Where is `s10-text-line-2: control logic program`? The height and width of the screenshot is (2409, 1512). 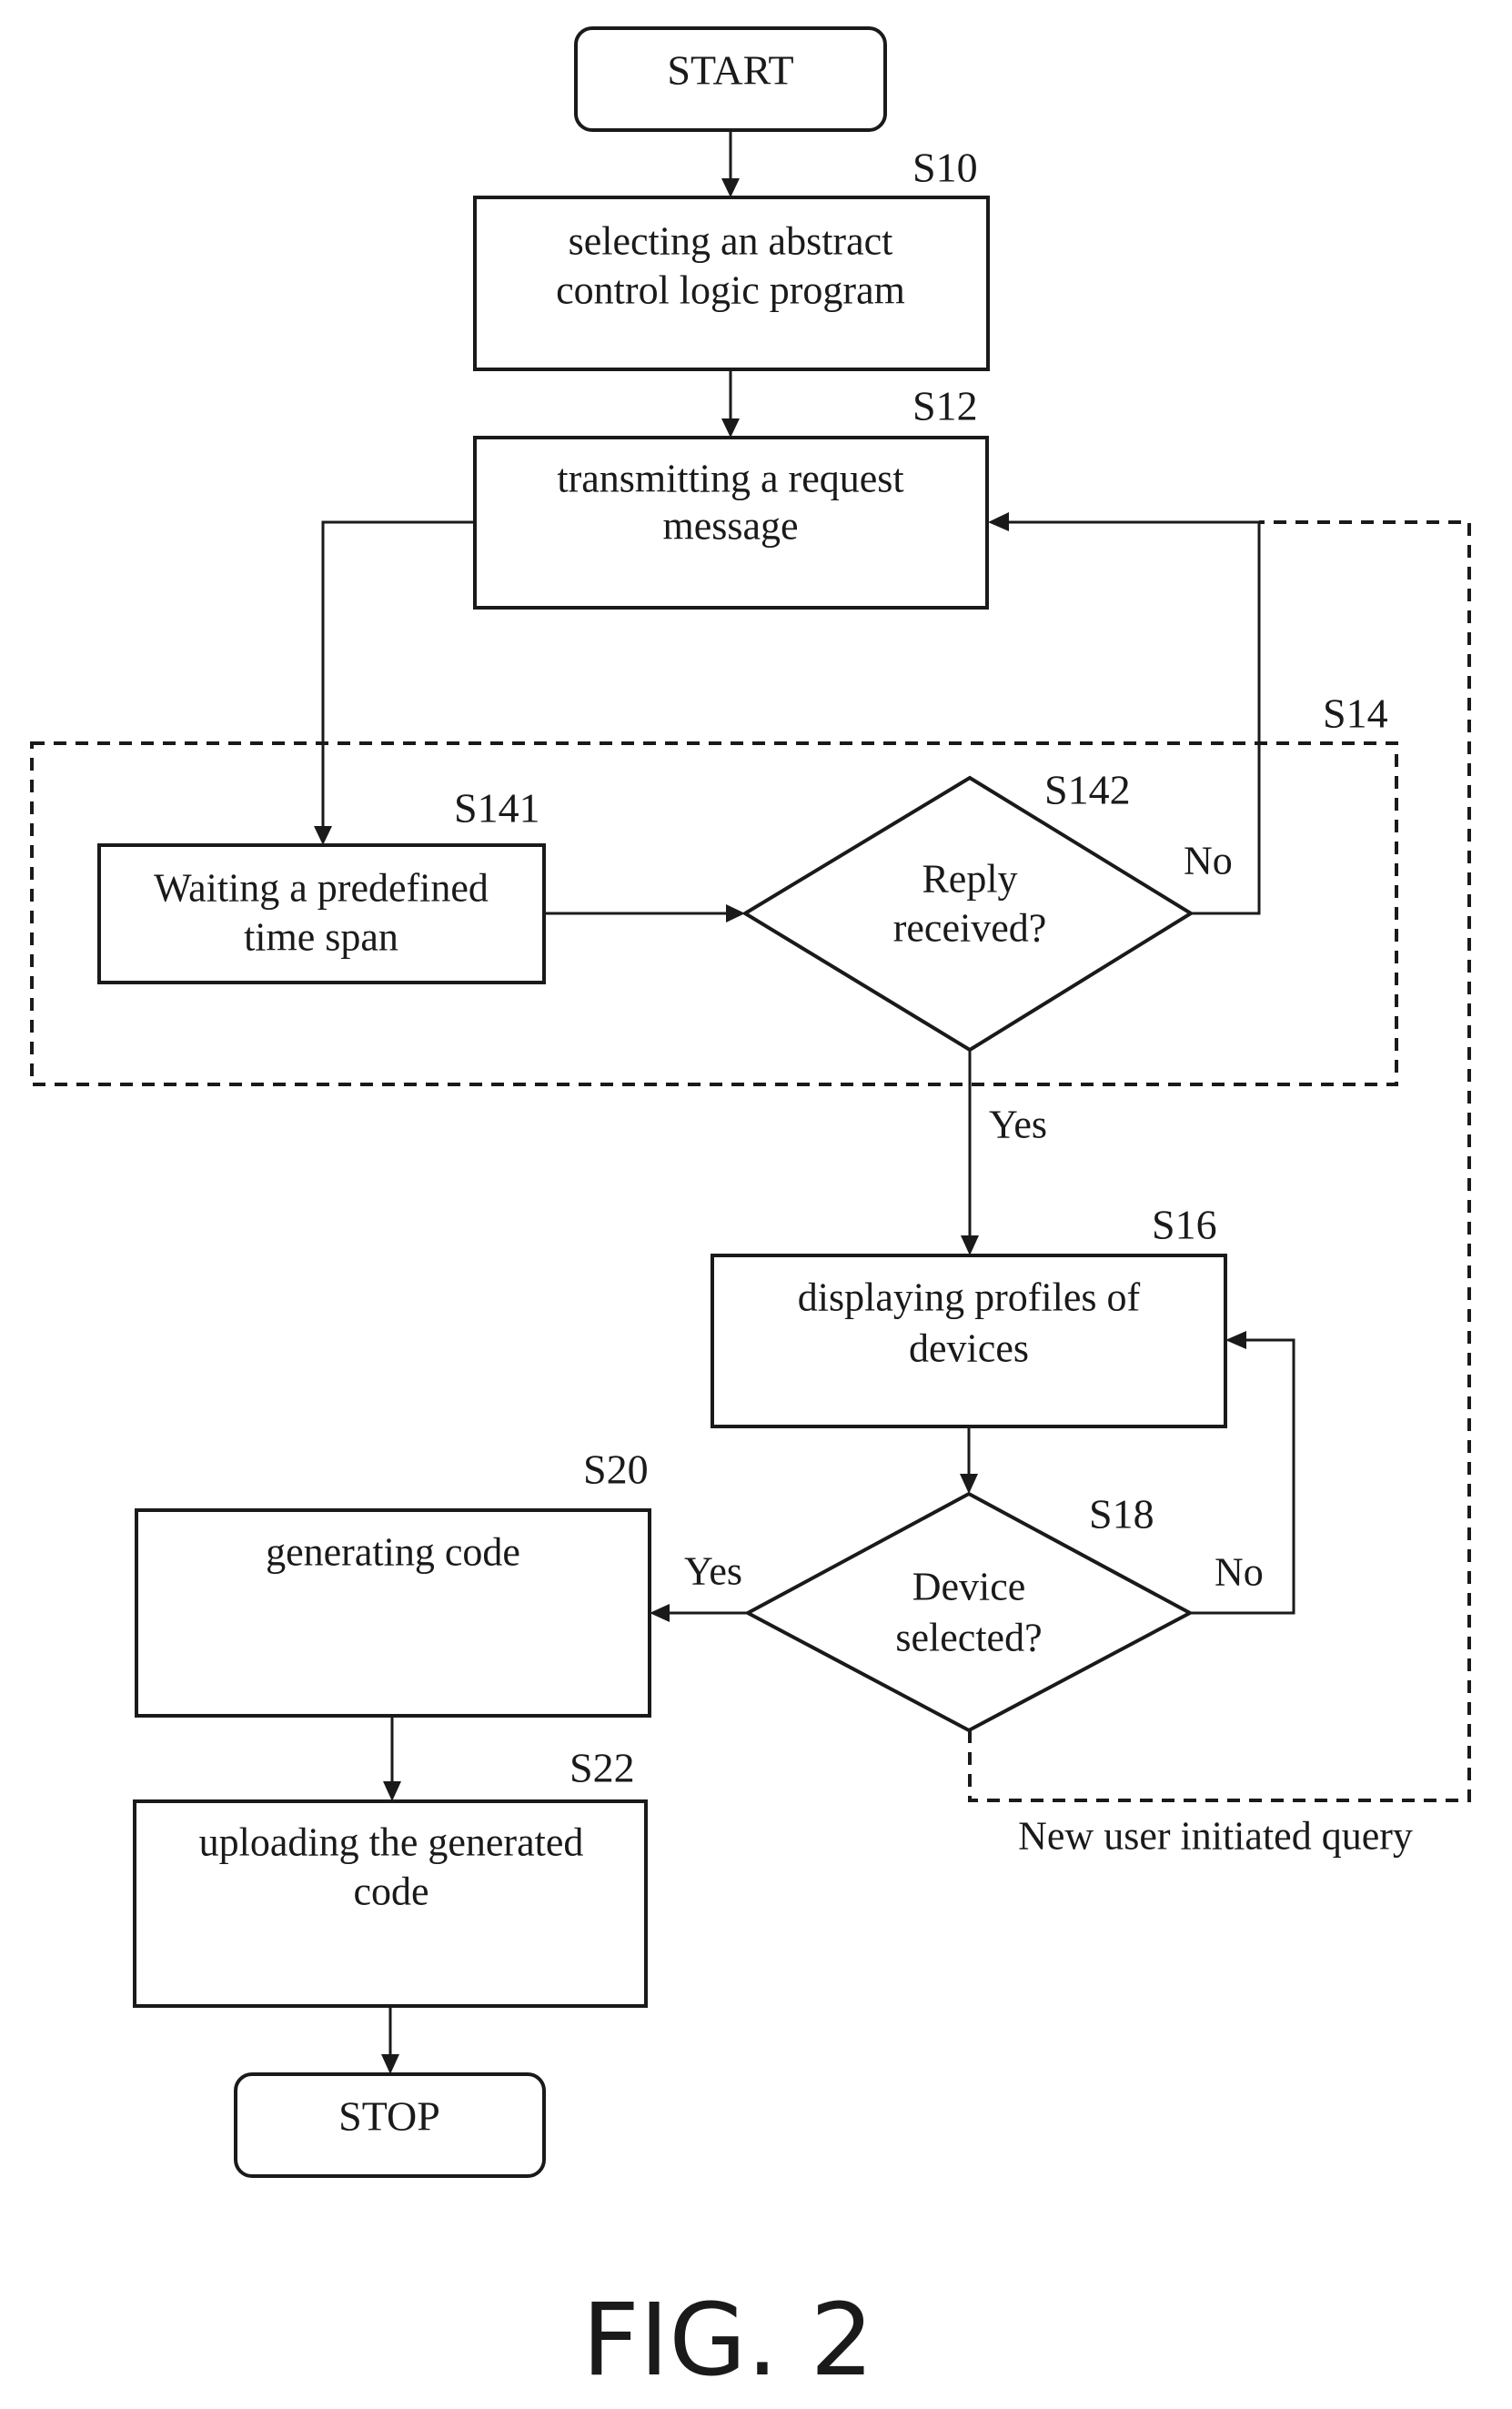
s10-text-line-2: control logic program is located at coordinates (731, 290).